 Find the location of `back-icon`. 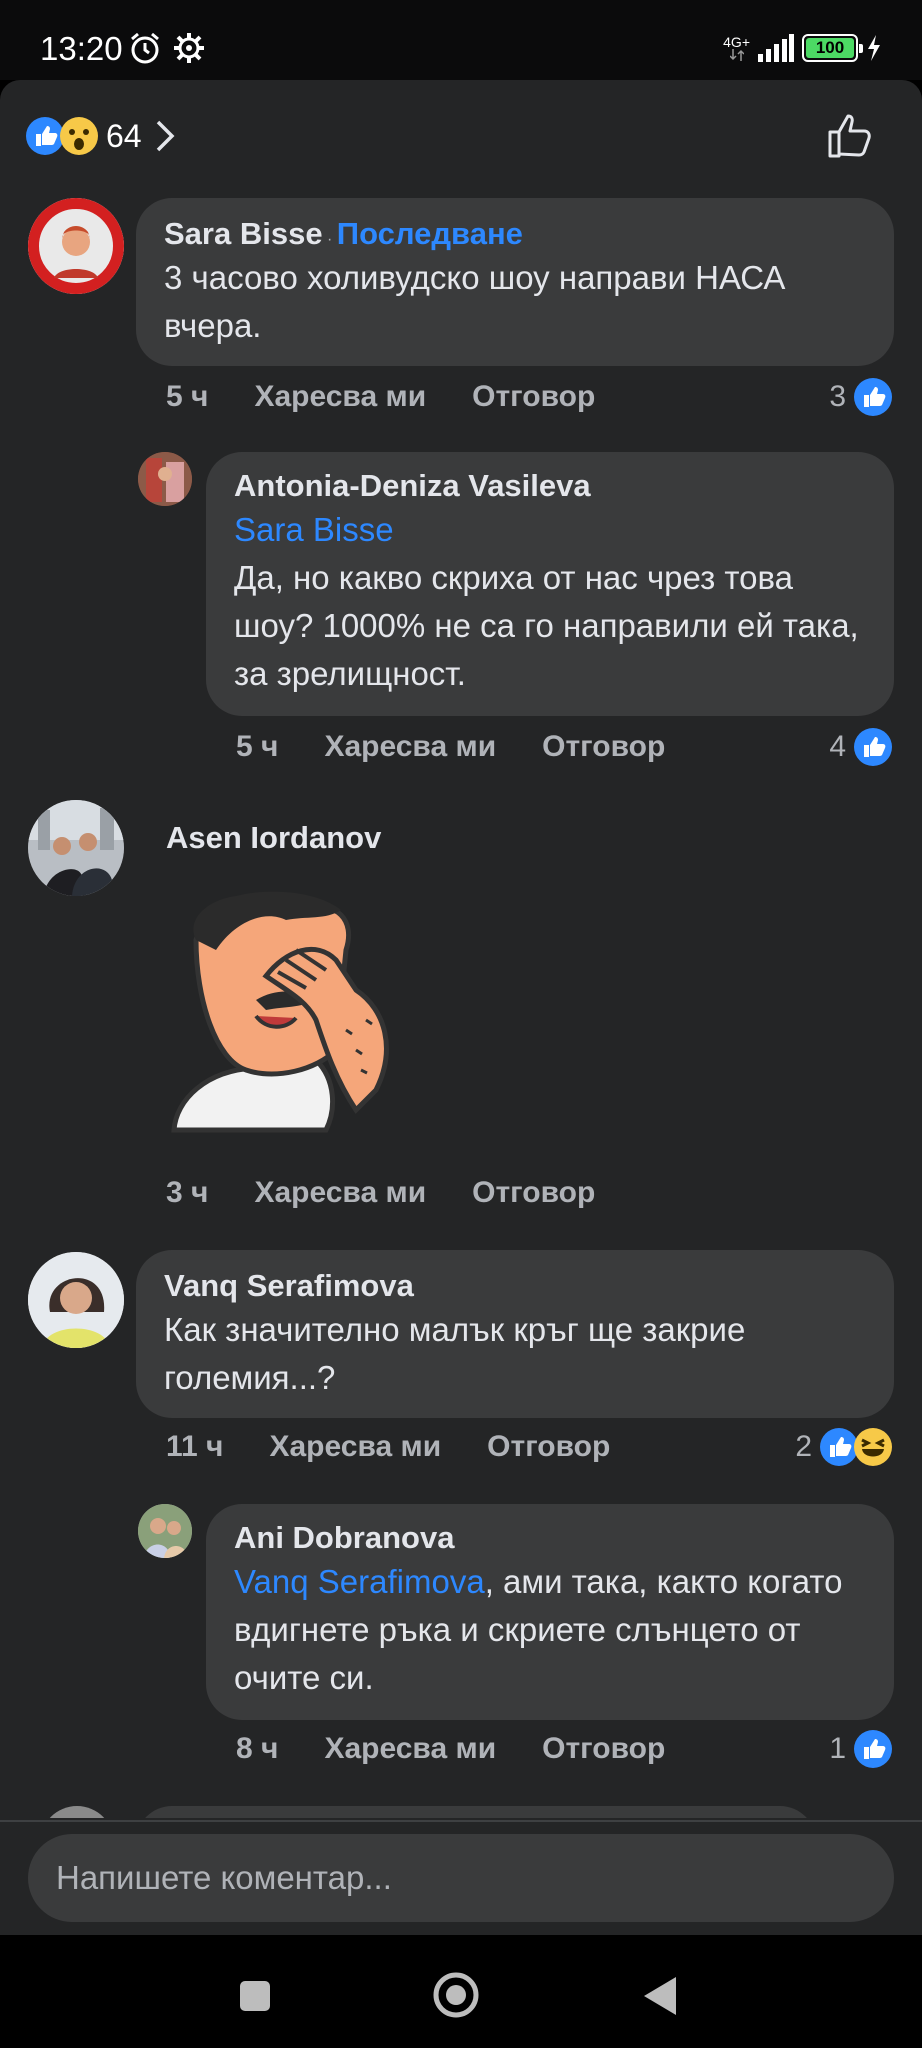

back-icon is located at coordinates (660, 1996).